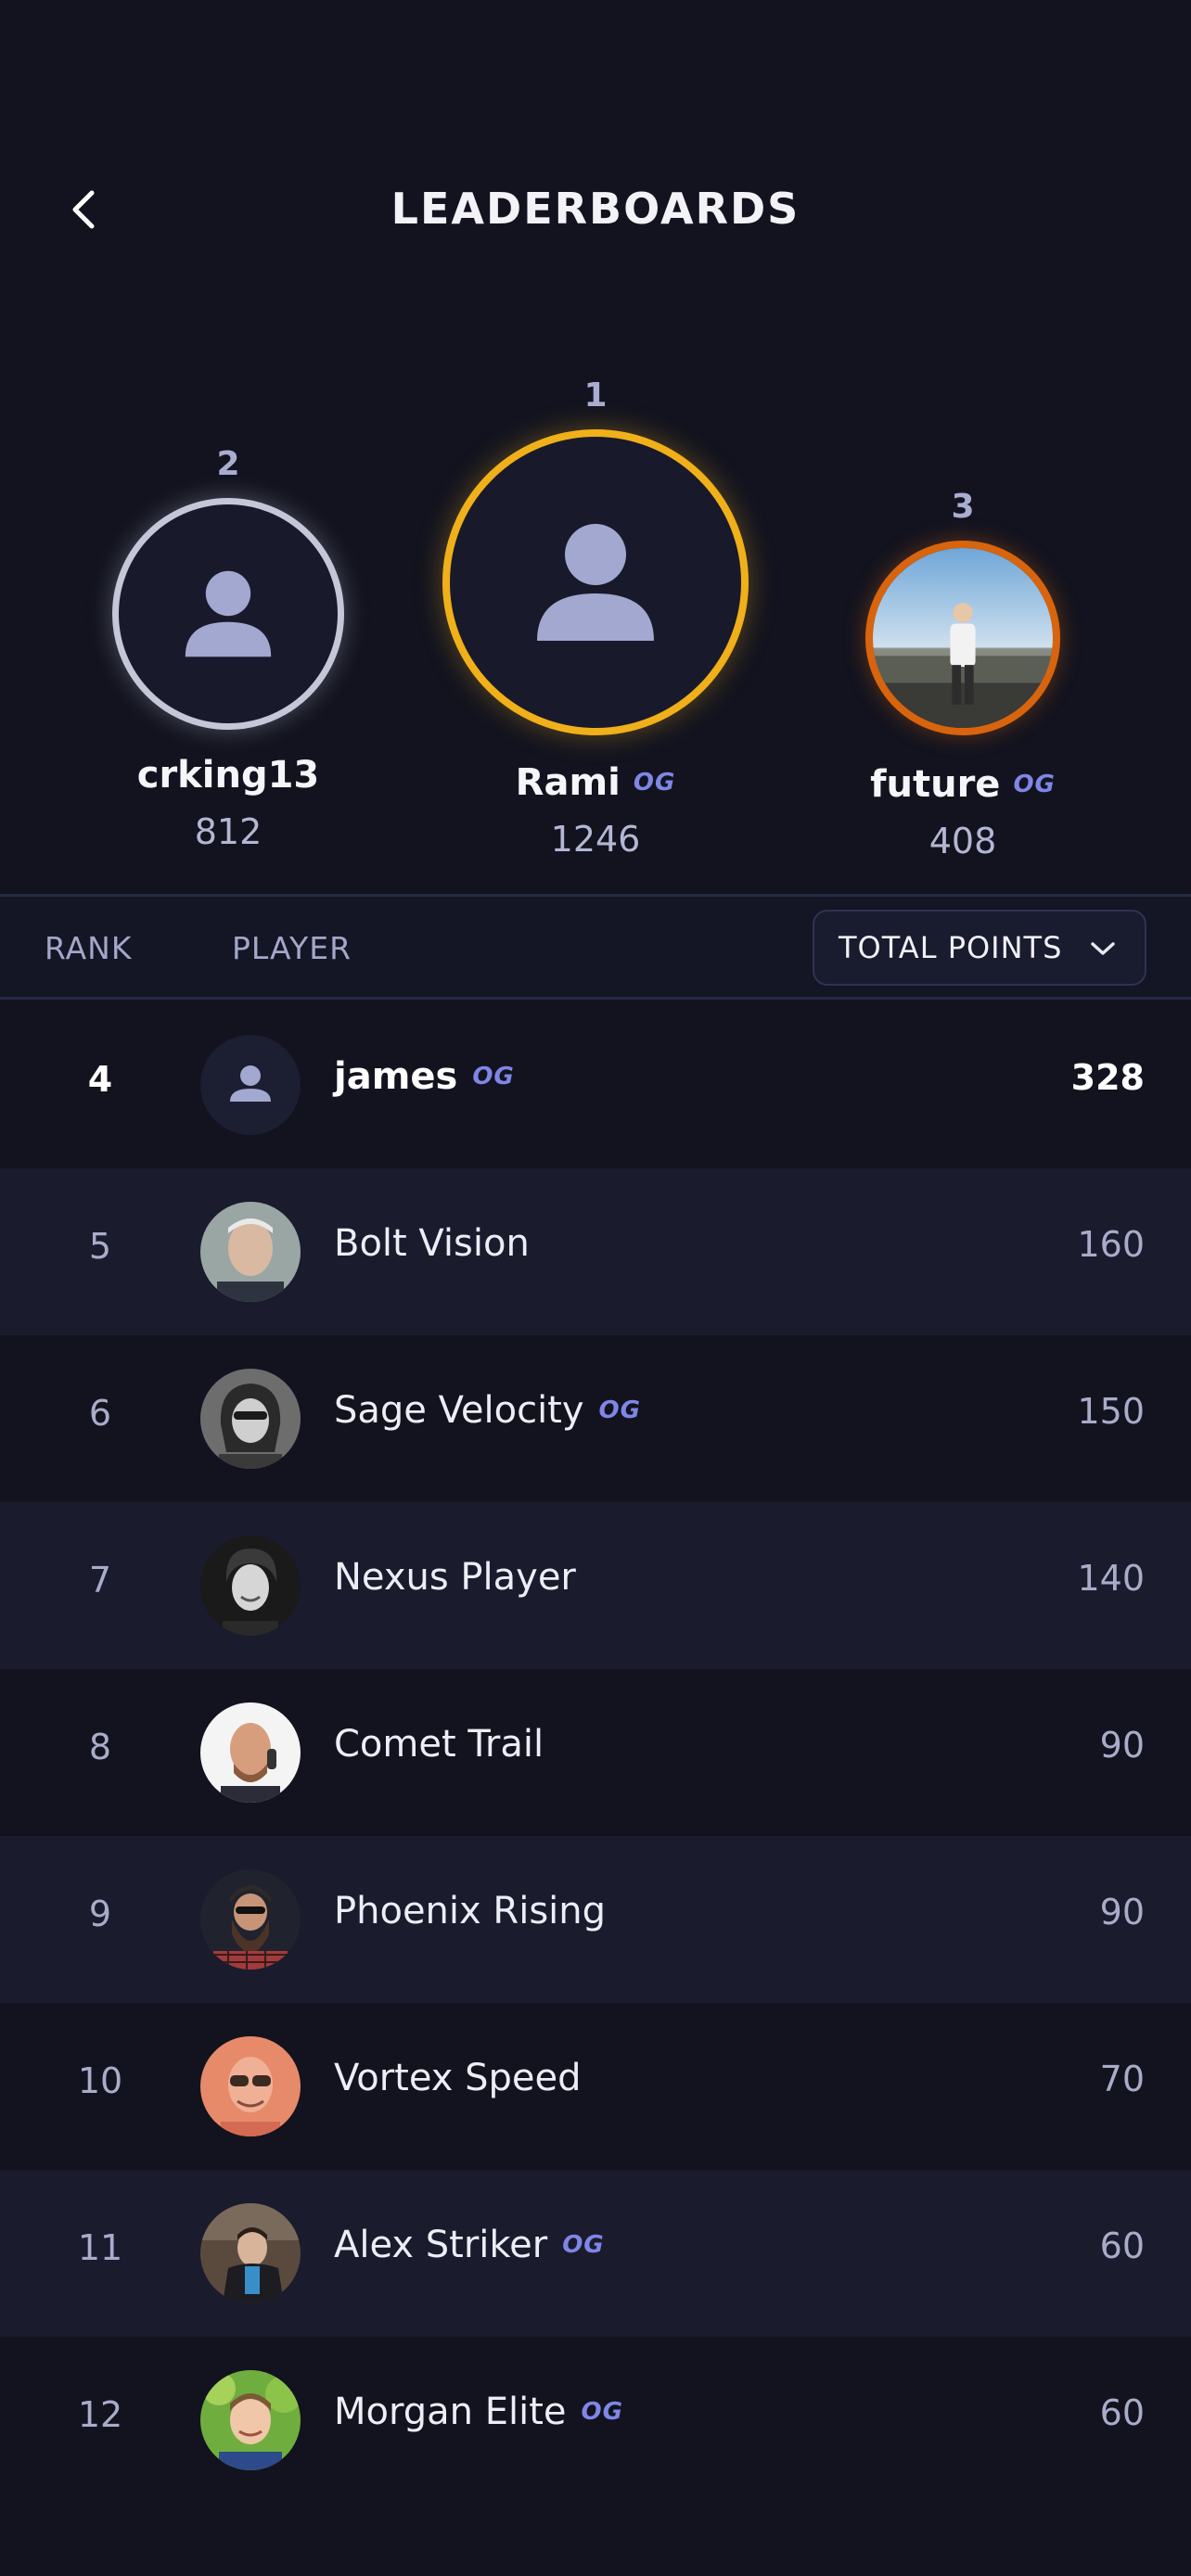 This screenshot has height=2576, width=1191. Describe the element at coordinates (595, 1084) in the screenshot. I see `table-row-current-user: 4 james OG 328` at that location.